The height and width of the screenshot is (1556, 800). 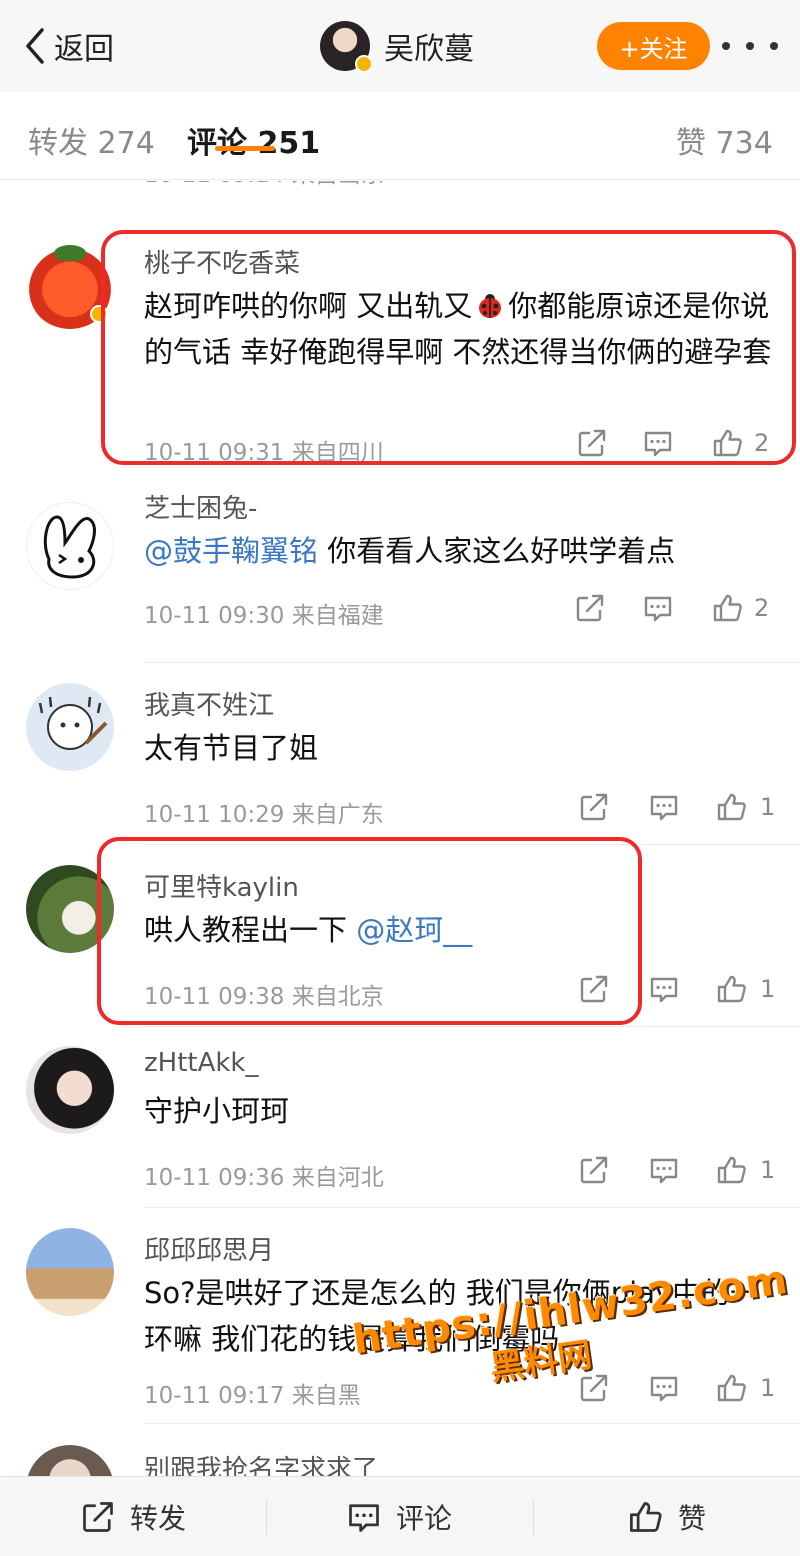 What do you see at coordinates (400, 191) in the screenshot?
I see `comment-item: 10-11 09:14 来自山东` at bounding box center [400, 191].